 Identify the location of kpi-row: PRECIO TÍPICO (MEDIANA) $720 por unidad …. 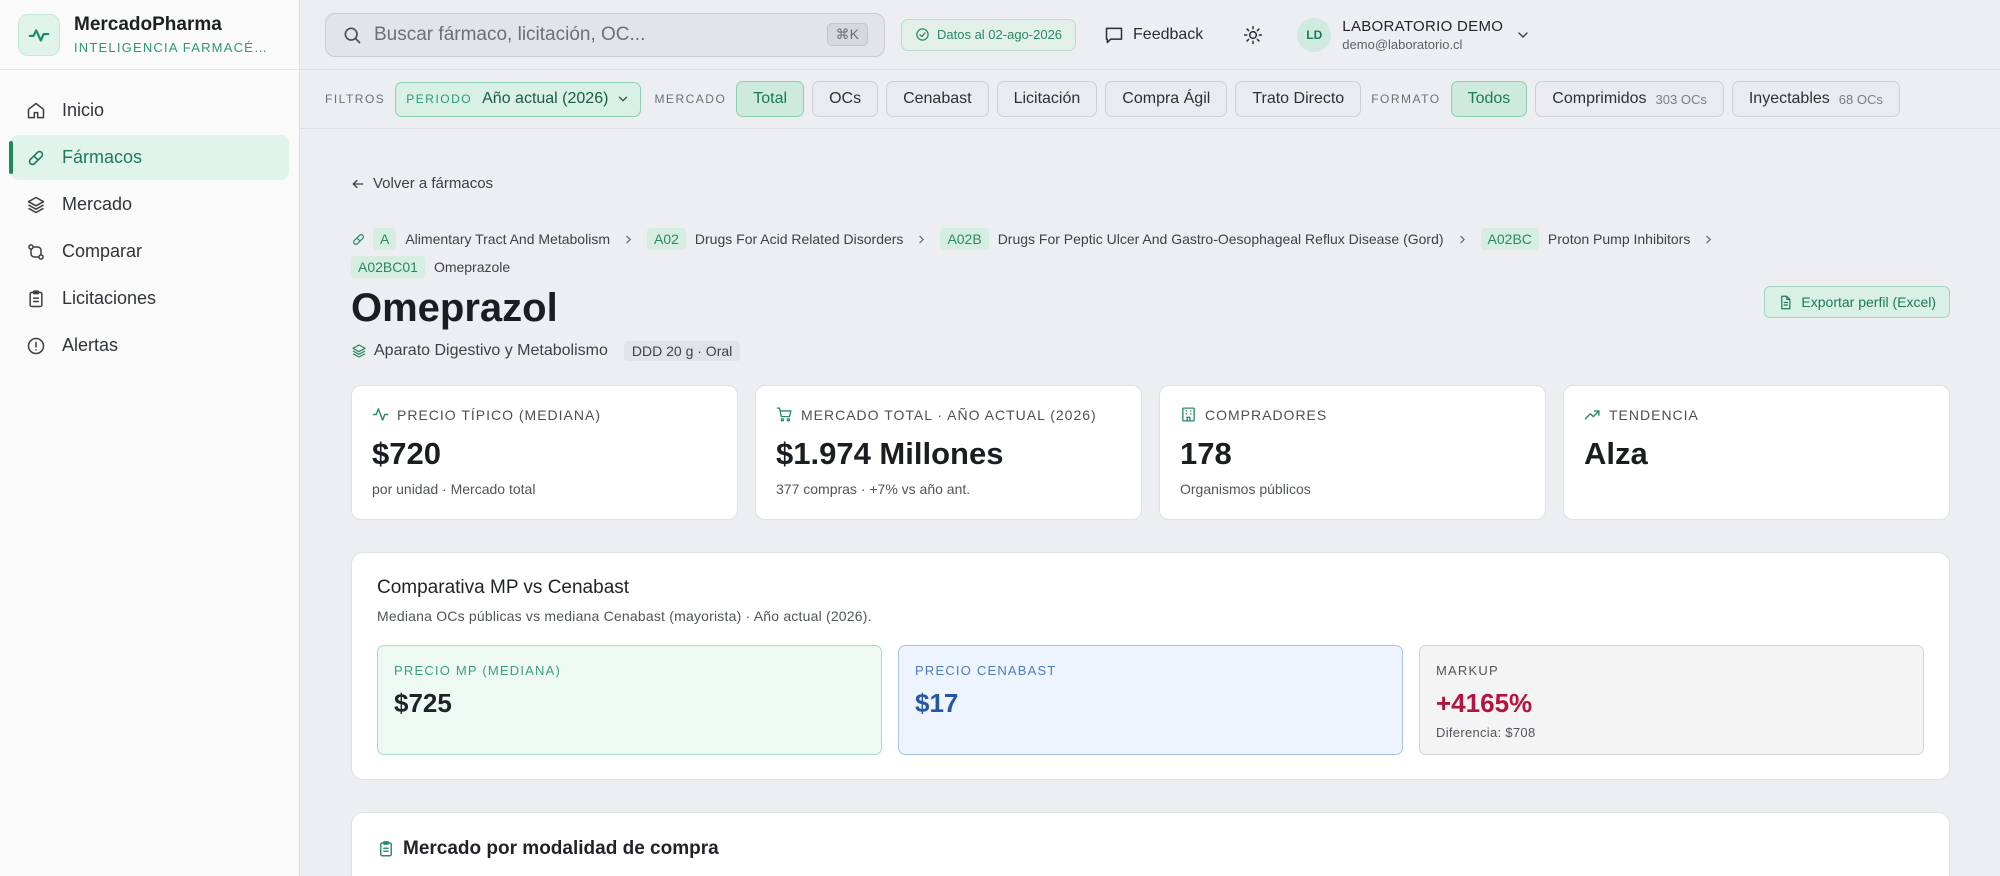
(1150, 452).